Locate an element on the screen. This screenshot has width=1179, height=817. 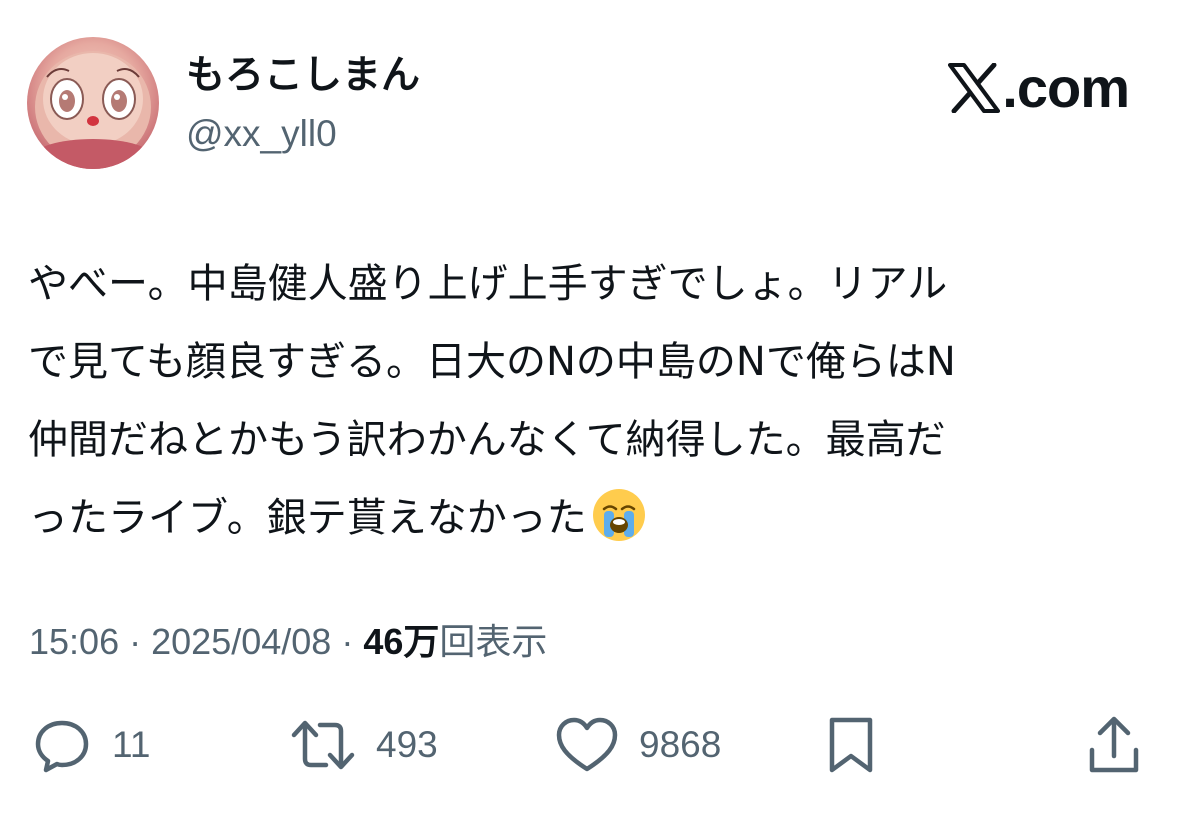
retweet-icon is located at coordinates (323, 745).